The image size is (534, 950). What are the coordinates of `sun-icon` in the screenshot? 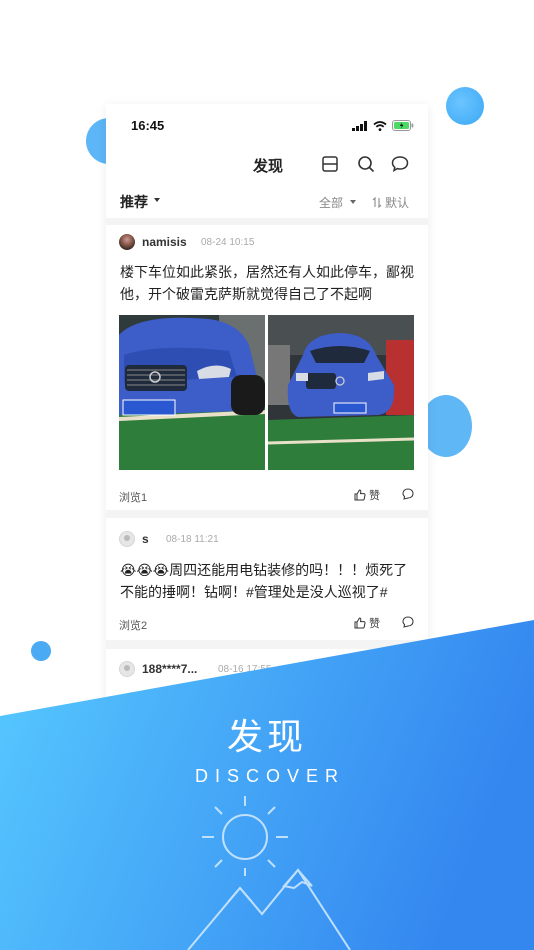 It's located at (245, 836).